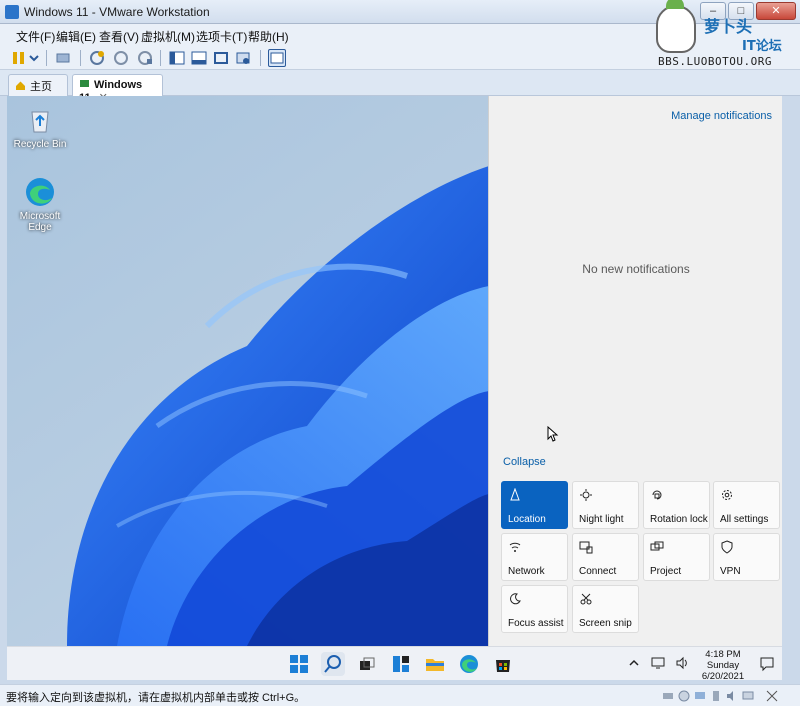  What do you see at coordinates (762, 46) in the screenshot?
I see `logo-text-it: IT论坛` at bounding box center [762, 46].